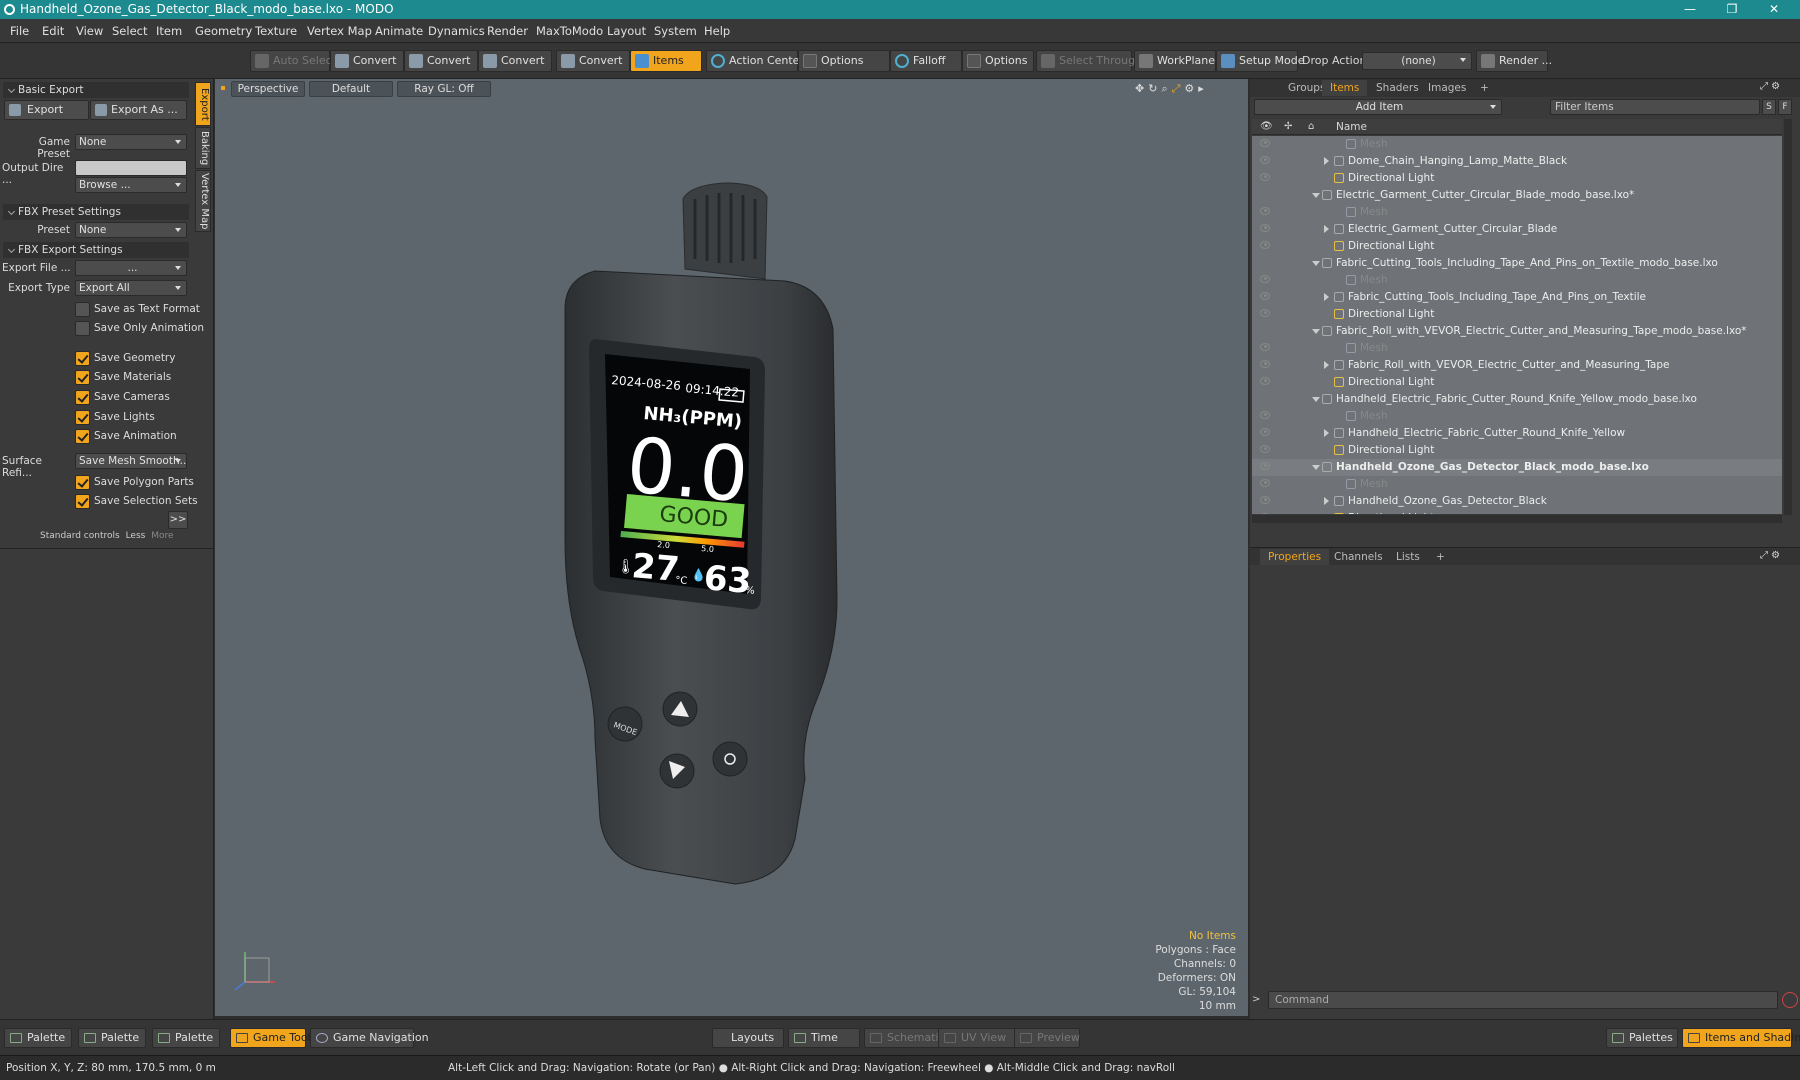  I want to click on palette-button-3: Palette, so click(186, 1038).